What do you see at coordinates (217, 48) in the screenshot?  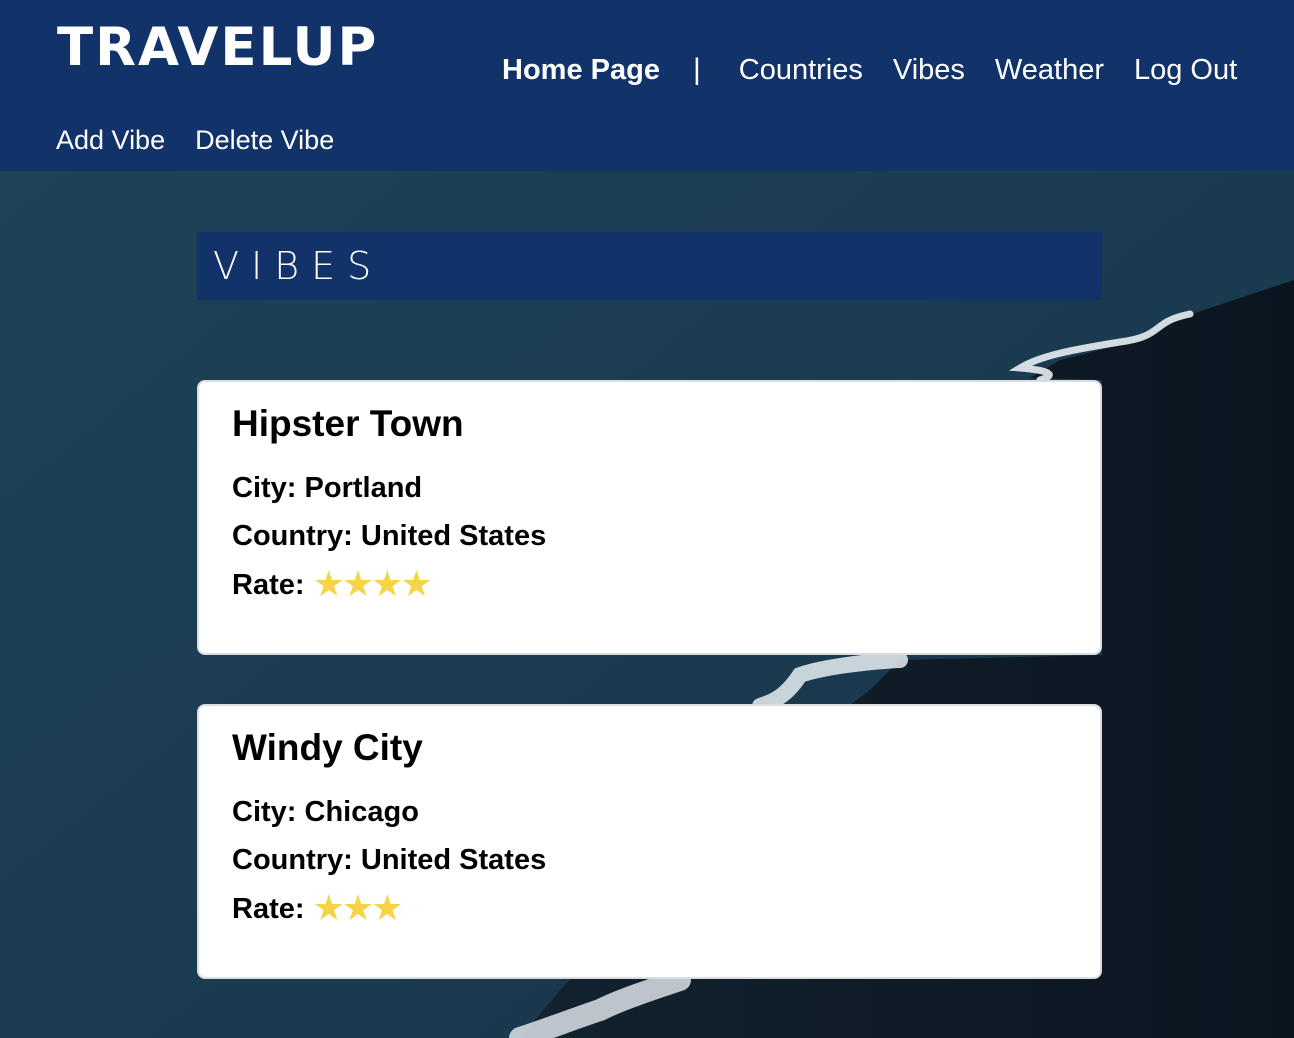 I see `brand-logo: TRAVELUP` at bounding box center [217, 48].